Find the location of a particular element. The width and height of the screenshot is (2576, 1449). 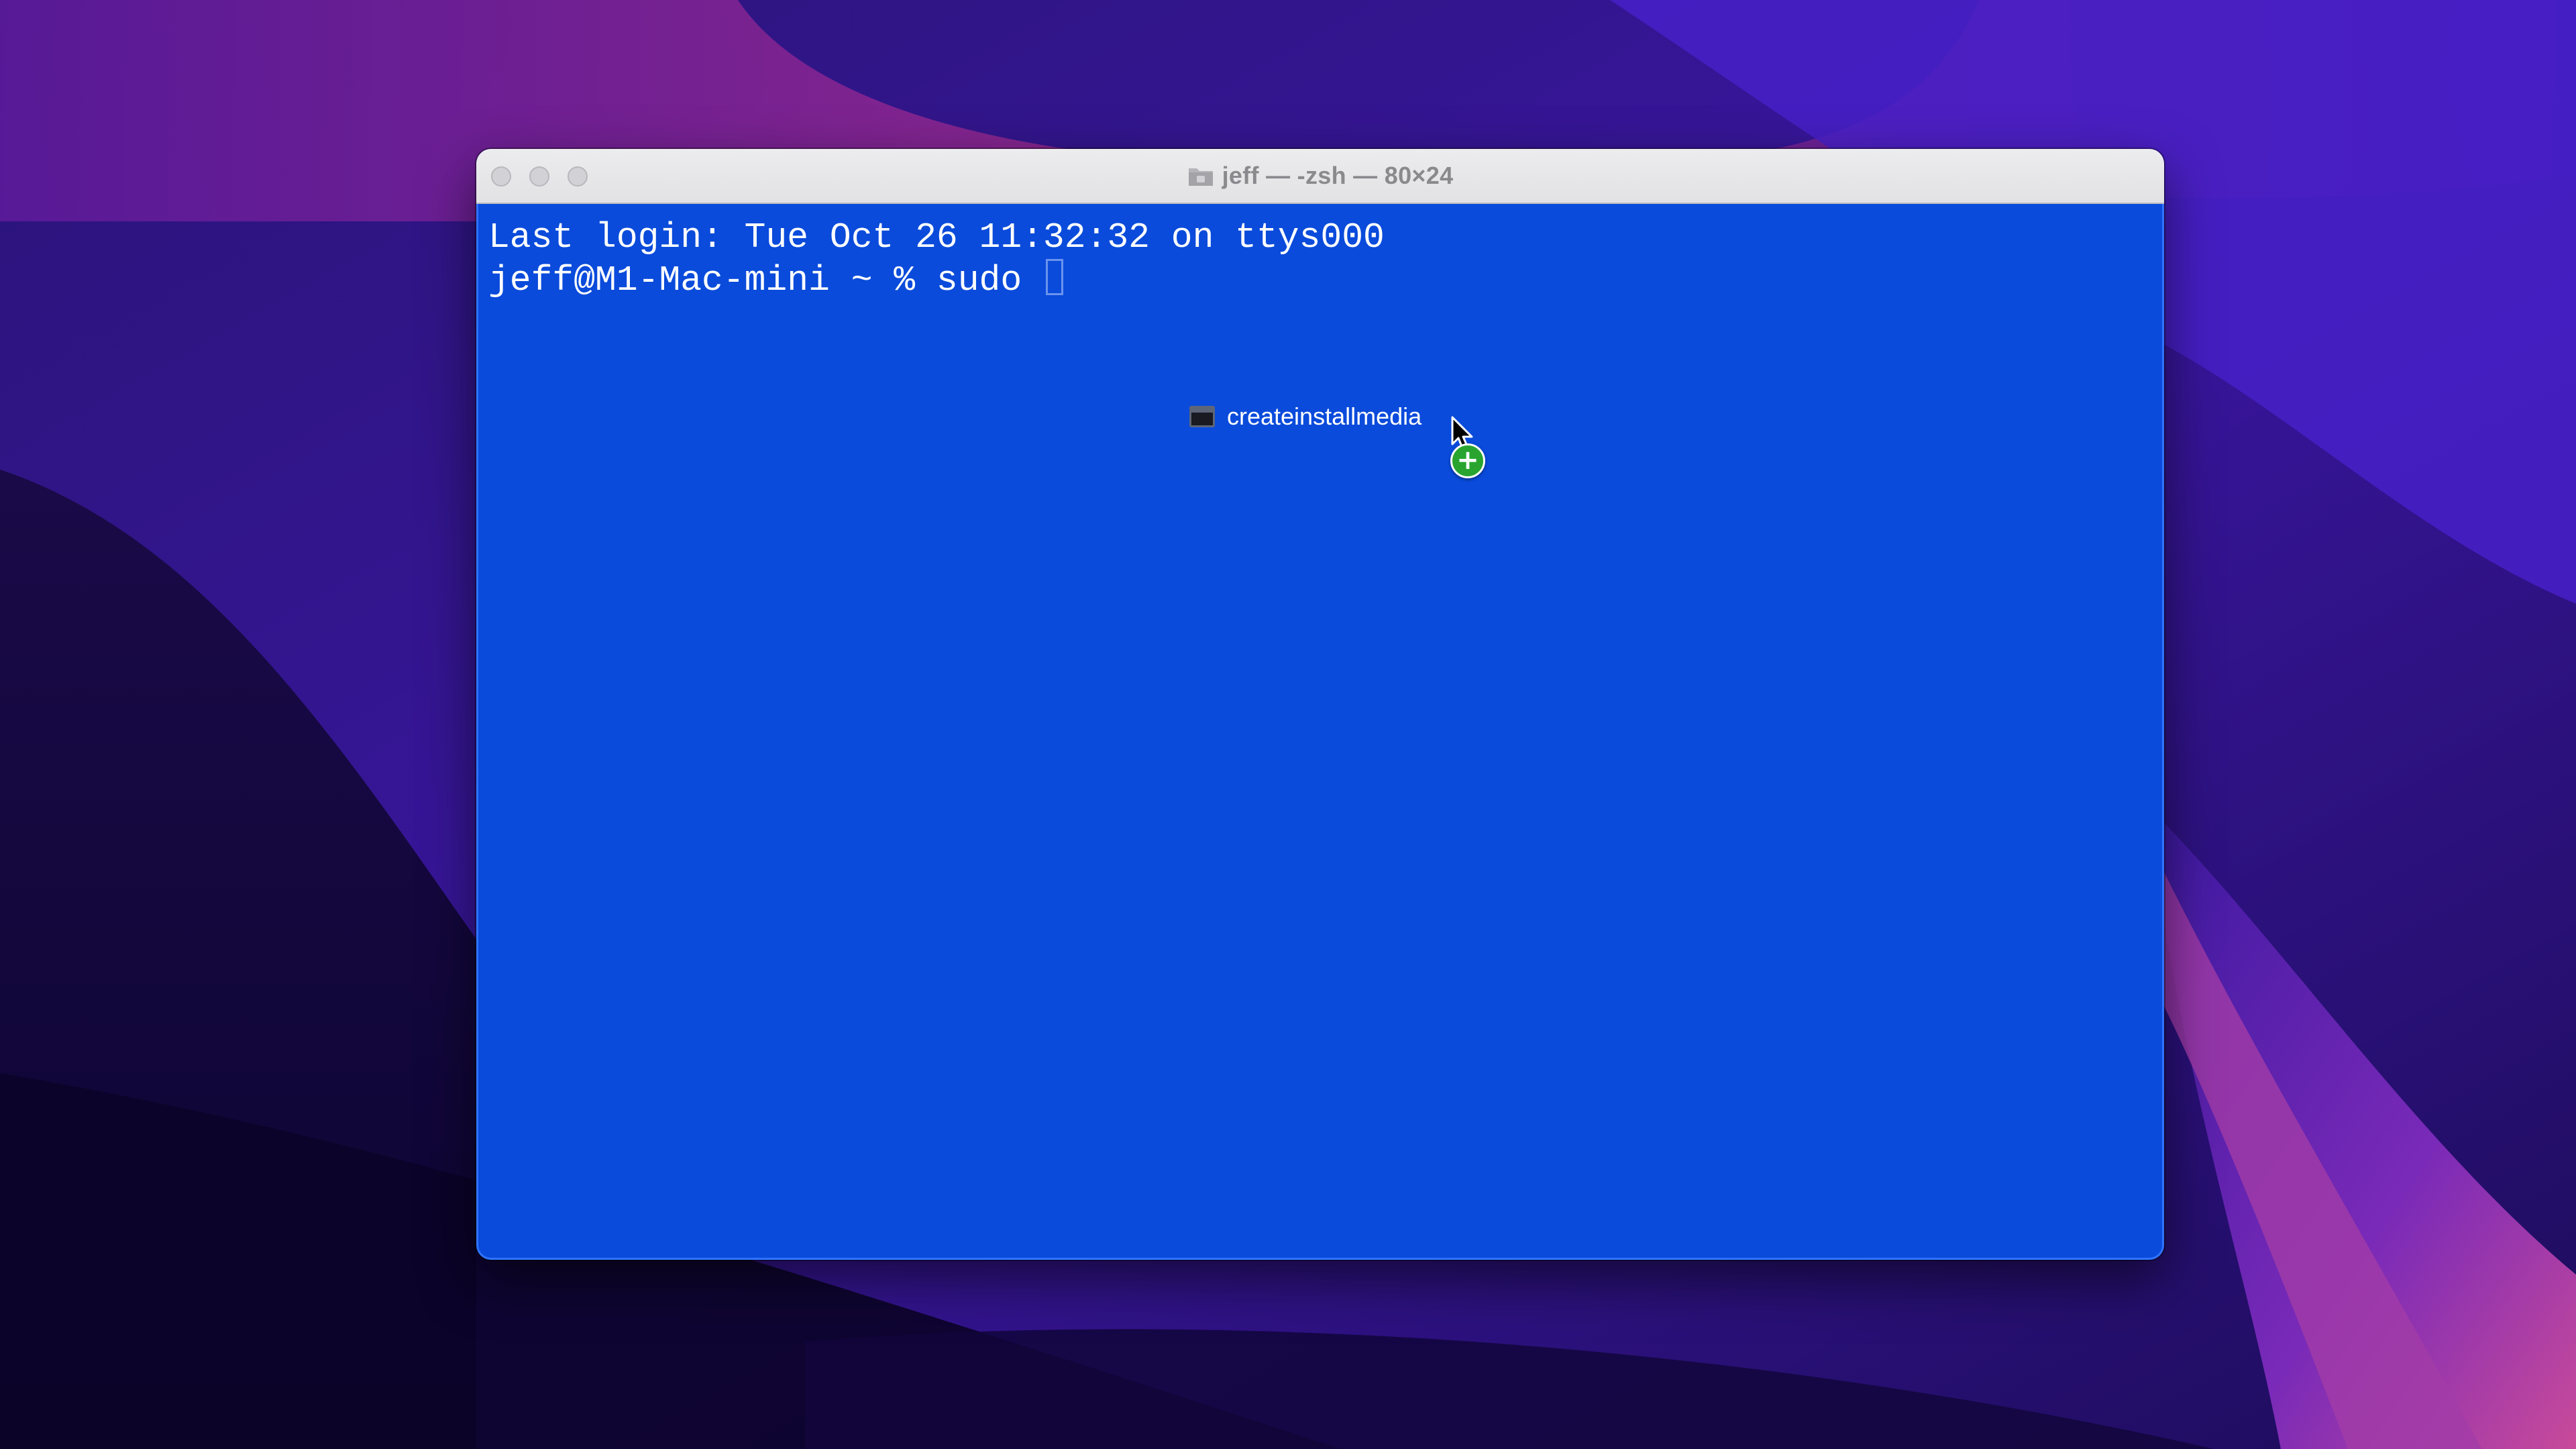

text-cursor is located at coordinates (1054, 277).